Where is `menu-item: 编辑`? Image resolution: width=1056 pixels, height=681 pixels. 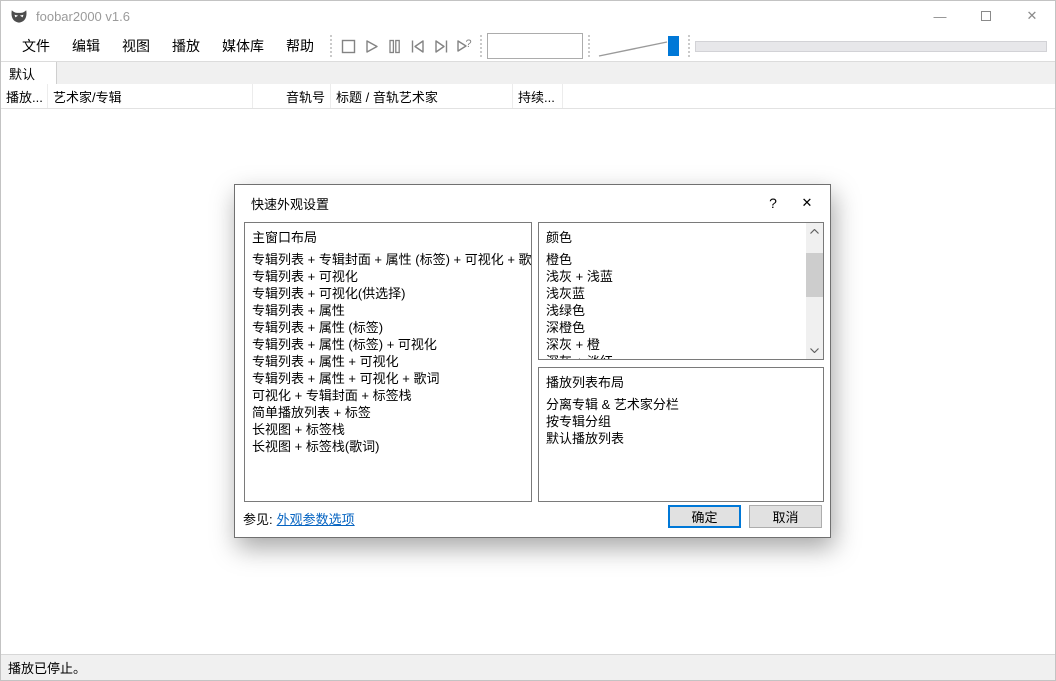
menu-item: 编辑 is located at coordinates (86, 46).